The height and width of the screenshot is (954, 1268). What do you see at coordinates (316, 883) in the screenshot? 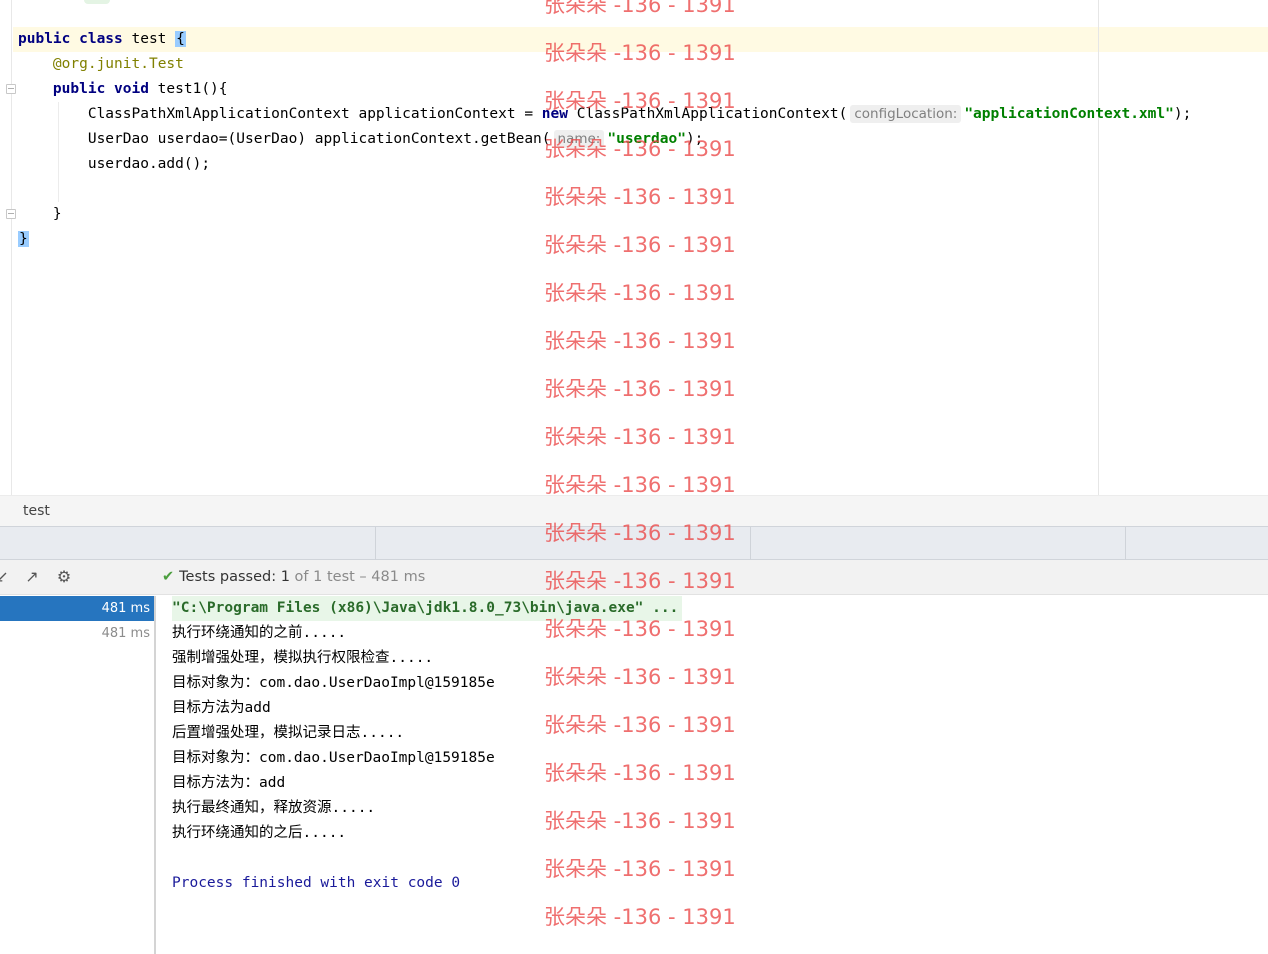
I see `console-process-line: Process finished with exit code 0` at bounding box center [316, 883].